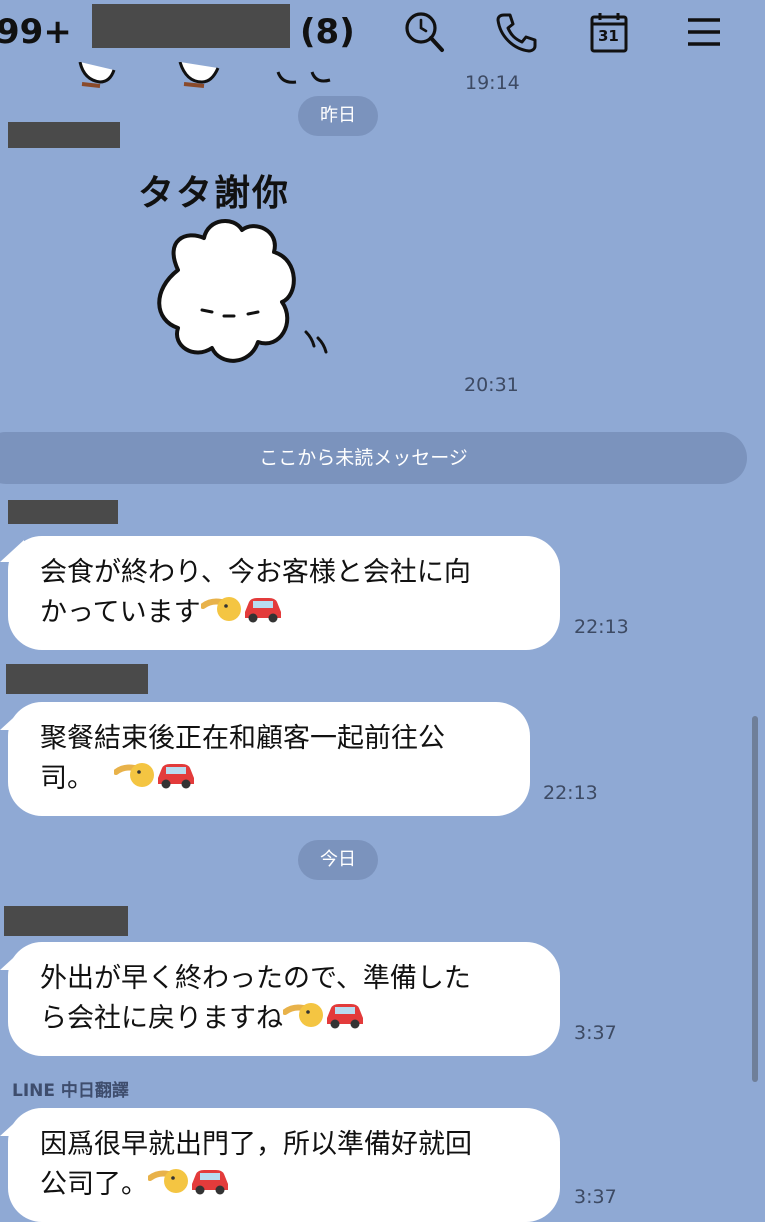 The image size is (765, 1222). Describe the element at coordinates (256, 1144) in the screenshot. I see `message-text-line1: 因爲很早就出門了，所以準備好就回` at that location.